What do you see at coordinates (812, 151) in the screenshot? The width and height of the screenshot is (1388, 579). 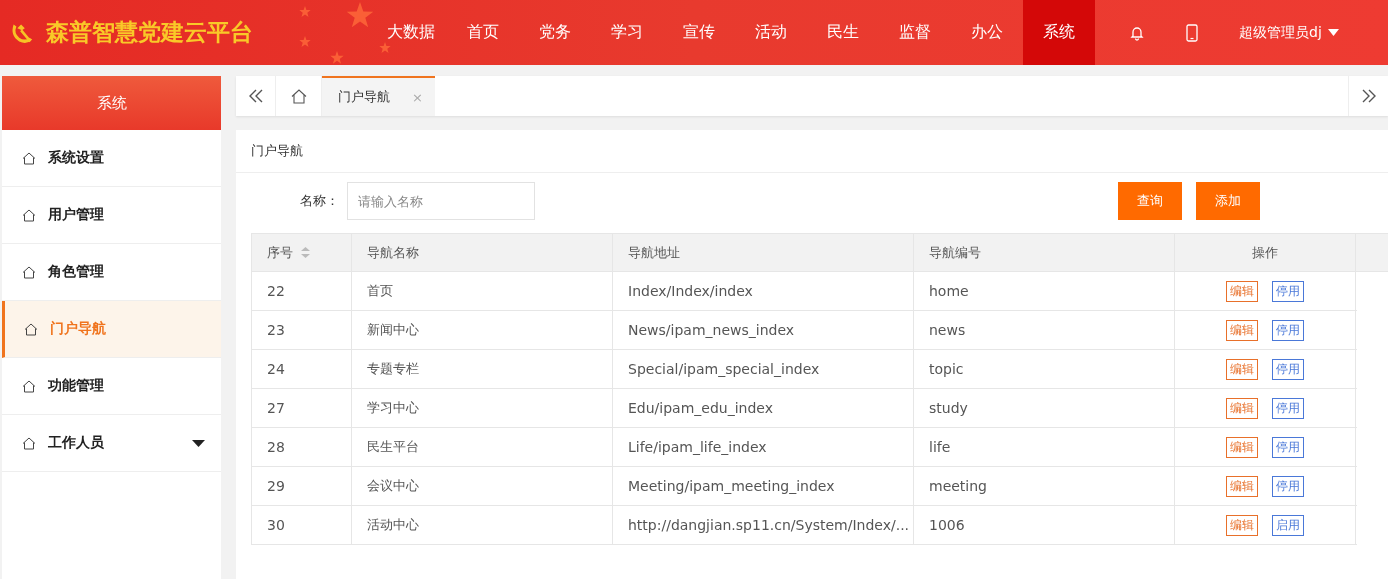 I see `panel-title: 门户导航` at bounding box center [812, 151].